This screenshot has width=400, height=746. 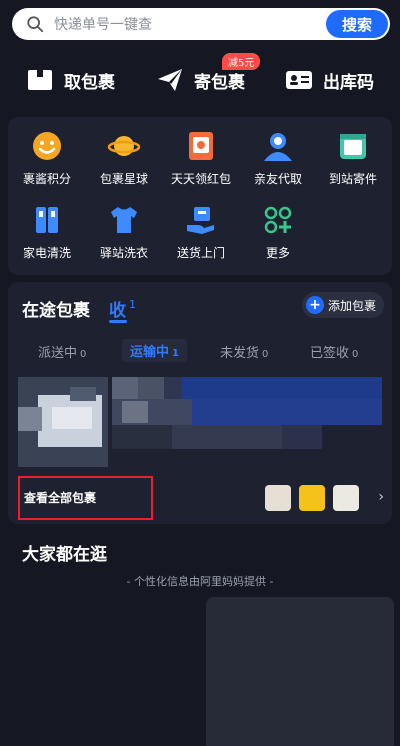 I want to click on feed-card, so click(x=300, y=671).